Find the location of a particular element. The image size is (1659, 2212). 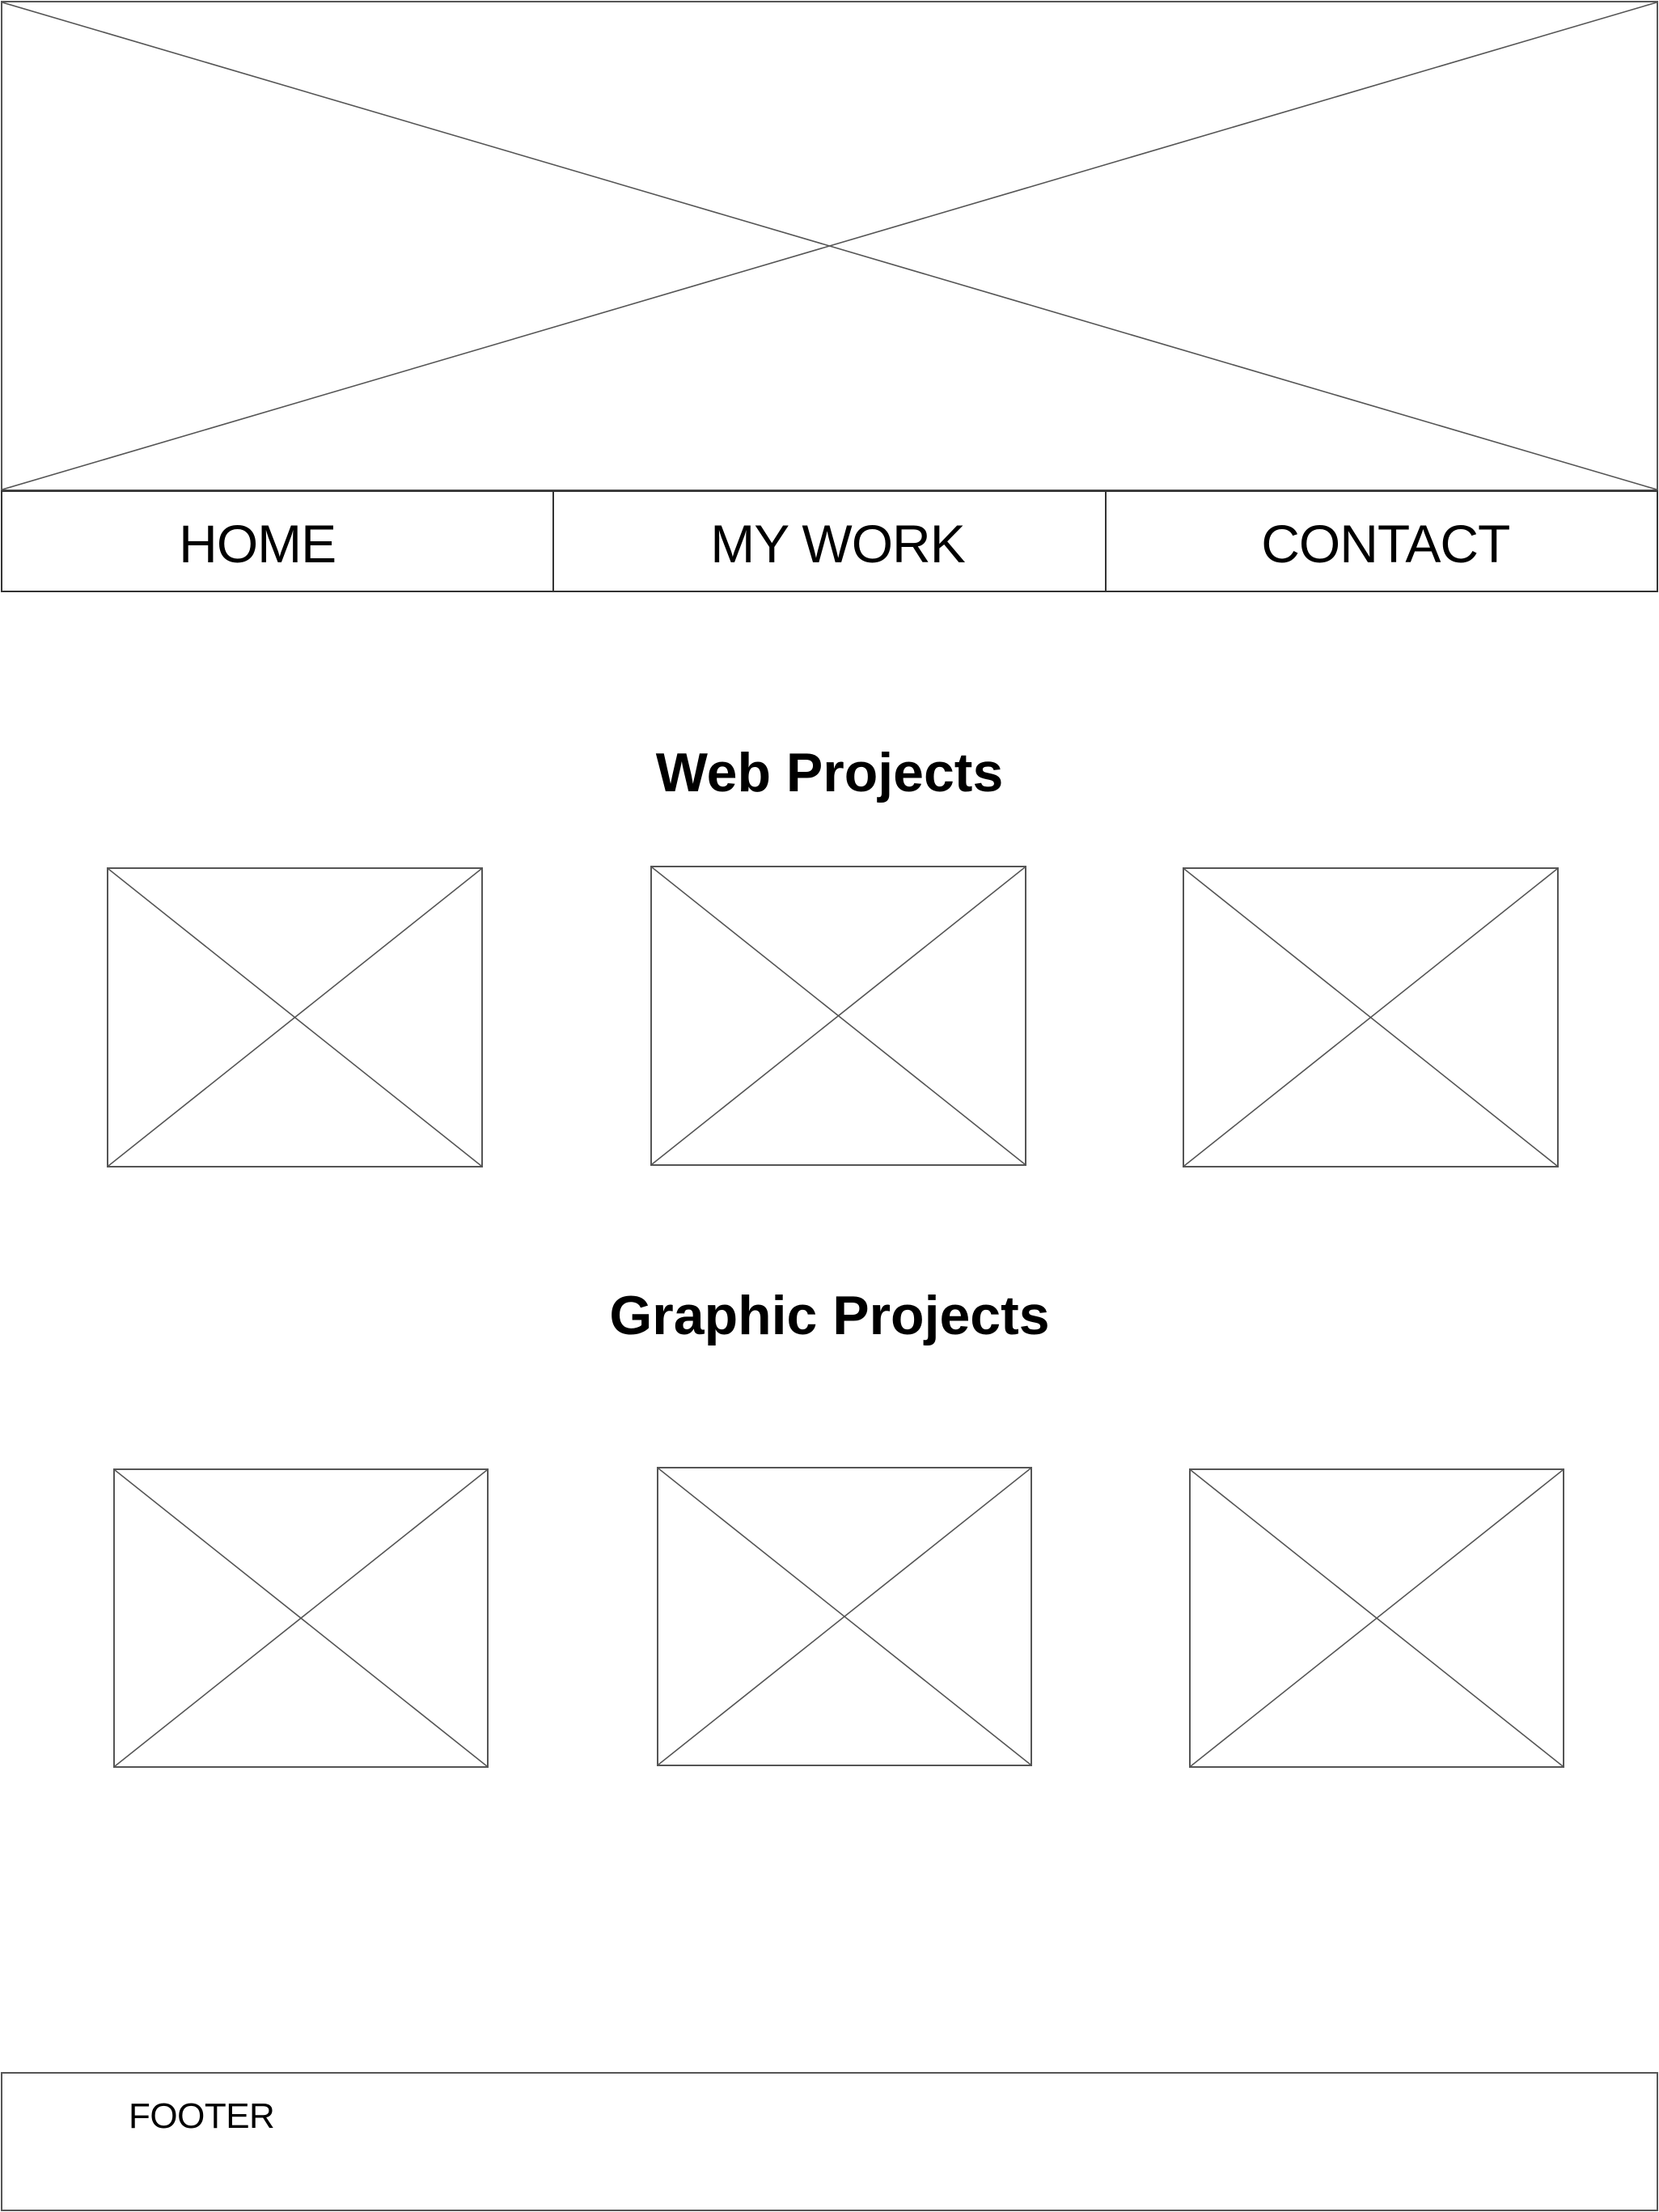

nav-item-my-work: MY WORK is located at coordinates (828, 541).